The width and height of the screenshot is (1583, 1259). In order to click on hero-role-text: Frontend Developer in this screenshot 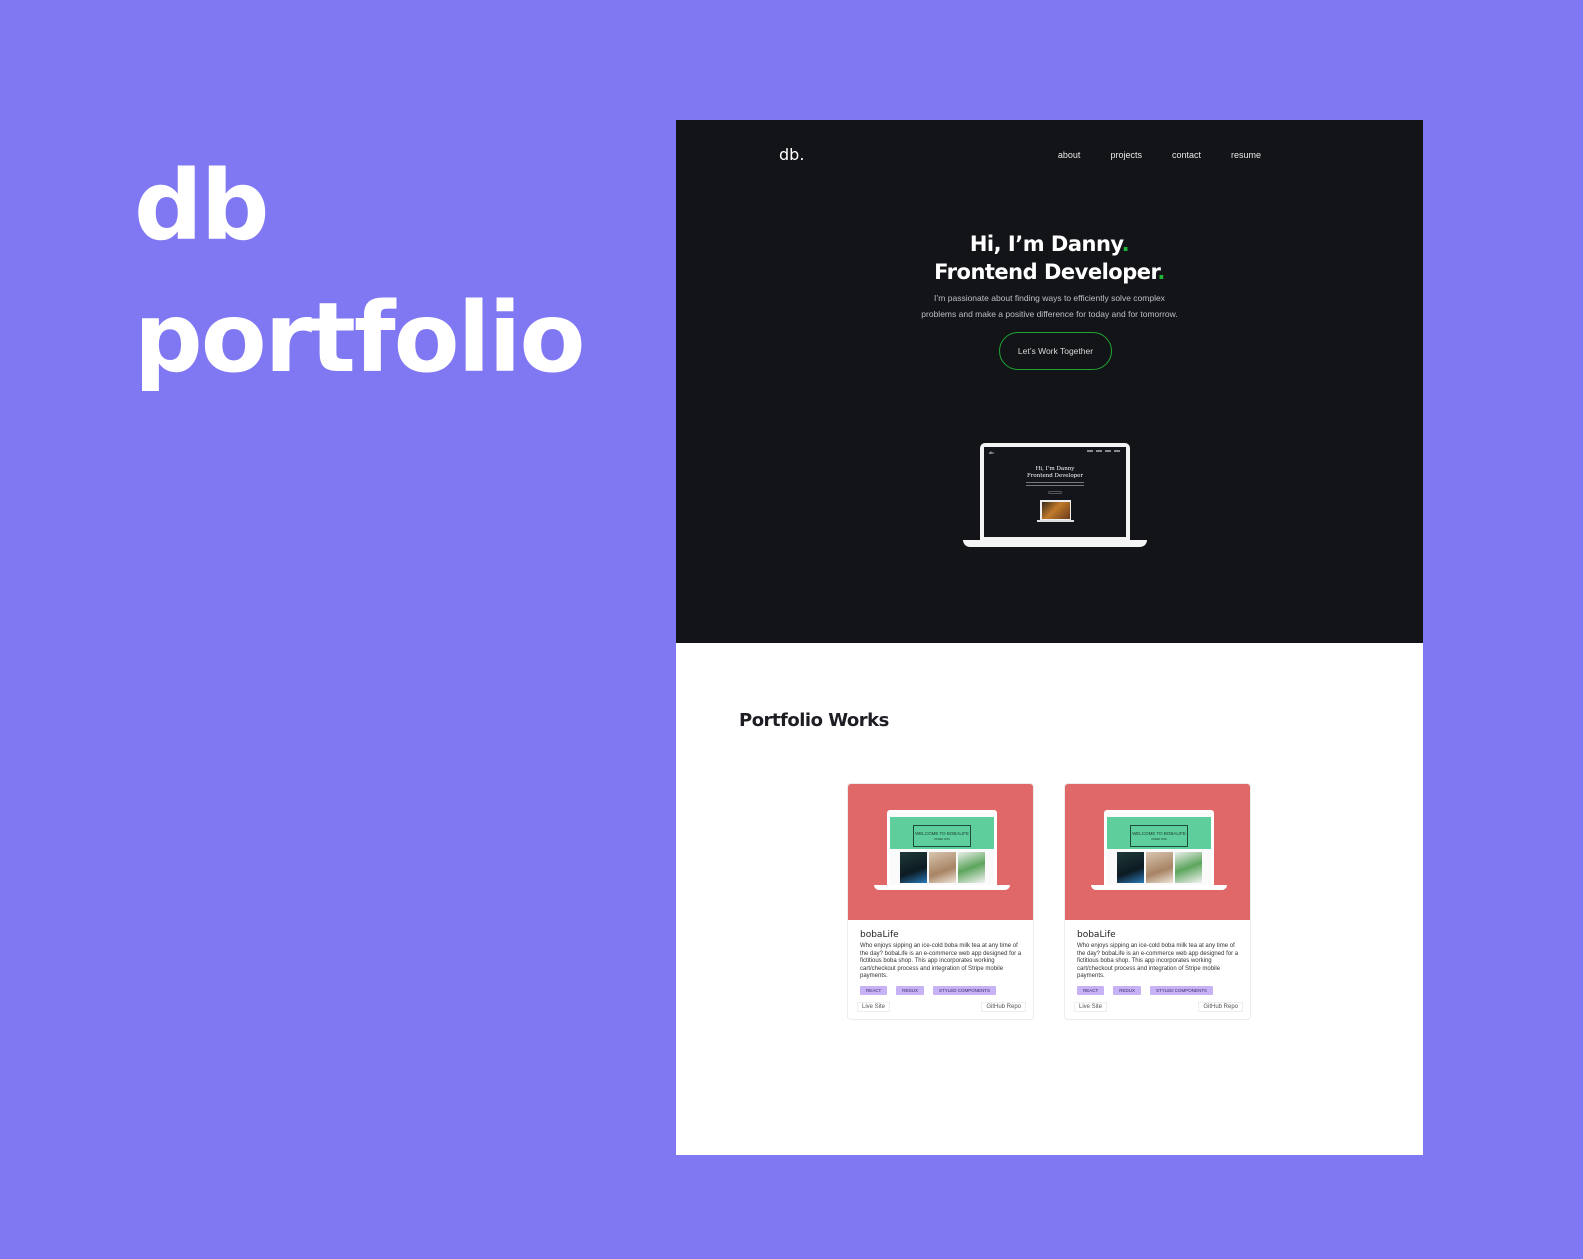, I will do `click(1046, 272)`.